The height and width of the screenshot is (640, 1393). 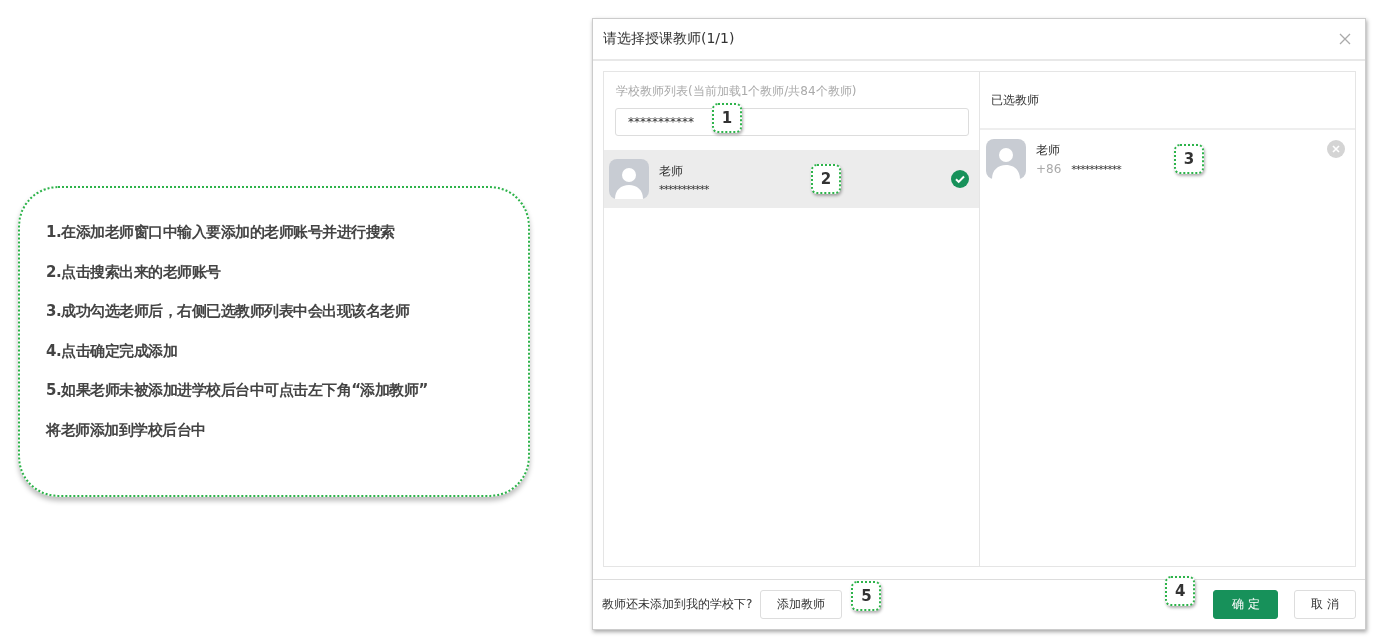 What do you see at coordinates (1325, 604) in the screenshot?
I see `cancel-button: 取 消` at bounding box center [1325, 604].